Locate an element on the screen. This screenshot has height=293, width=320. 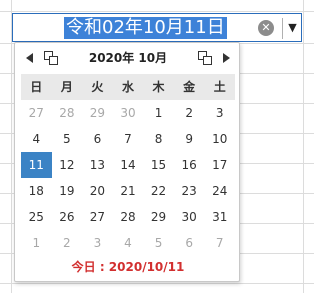
day-cell: 26 is located at coordinates (67, 217).